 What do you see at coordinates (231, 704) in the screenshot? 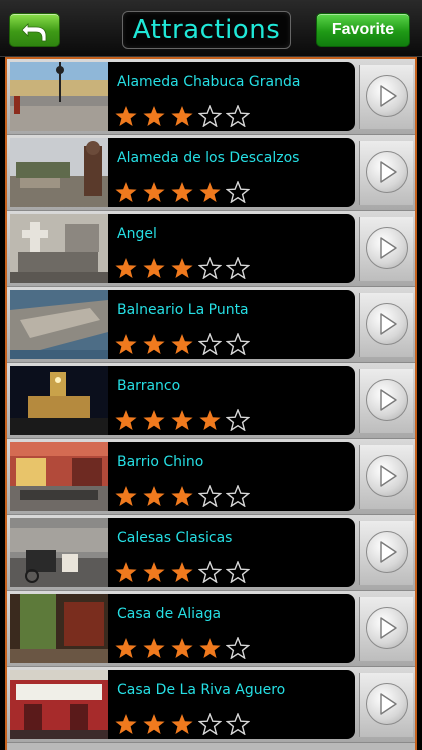
I see `item-info-card: Casa De La Riva Aguero` at bounding box center [231, 704].